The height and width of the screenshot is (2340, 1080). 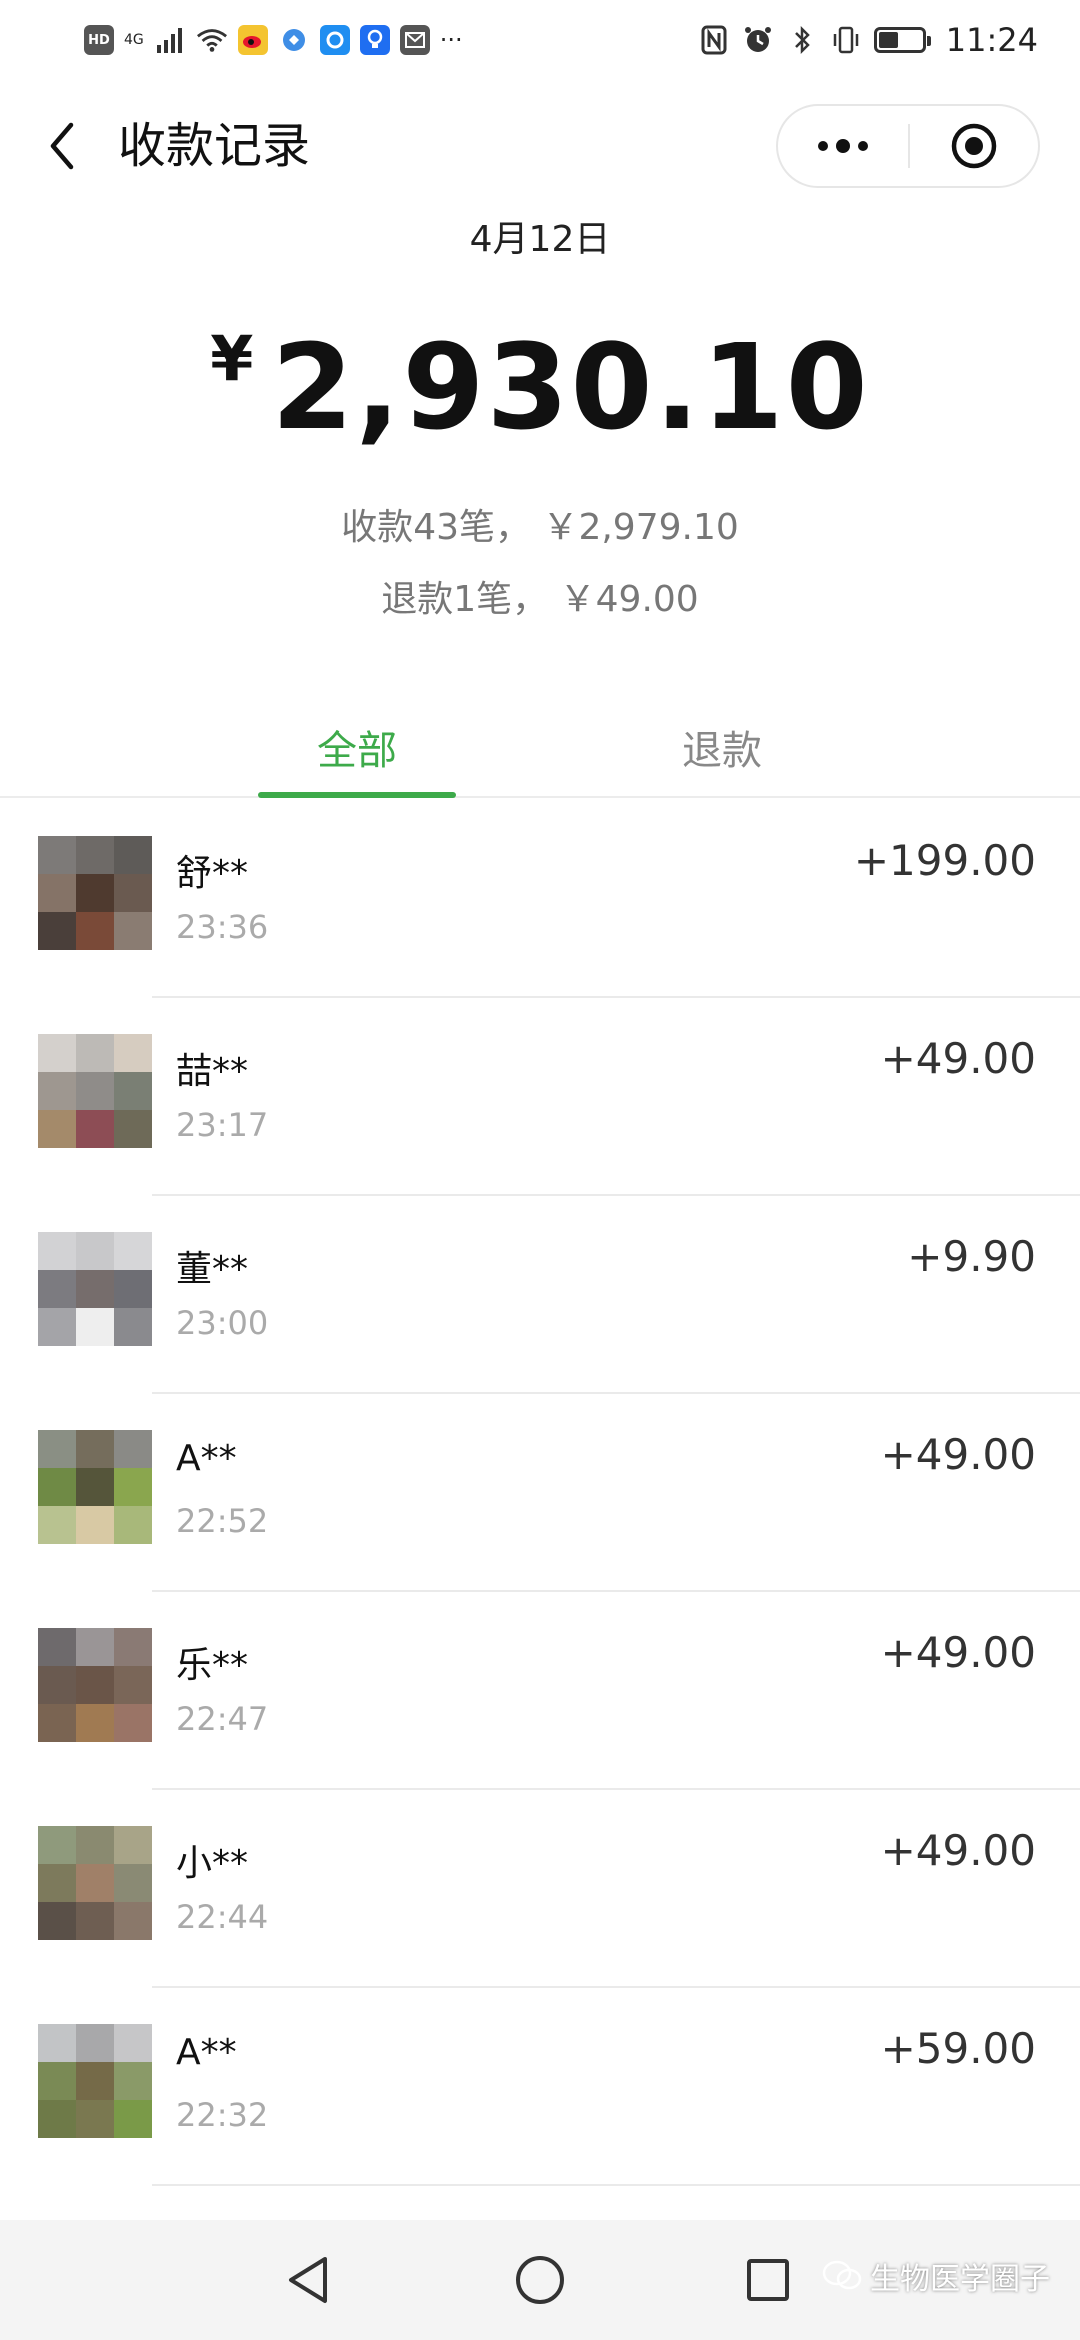 What do you see at coordinates (222, 1917) in the screenshot?
I see `payment-time: 22:44` at bounding box center [222, 1917].